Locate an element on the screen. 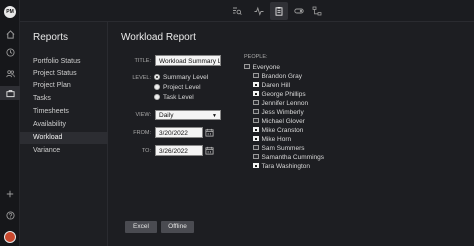 The image size is (474, 246). report-item-project-status: Project Status is located at coordinates (64, 74).